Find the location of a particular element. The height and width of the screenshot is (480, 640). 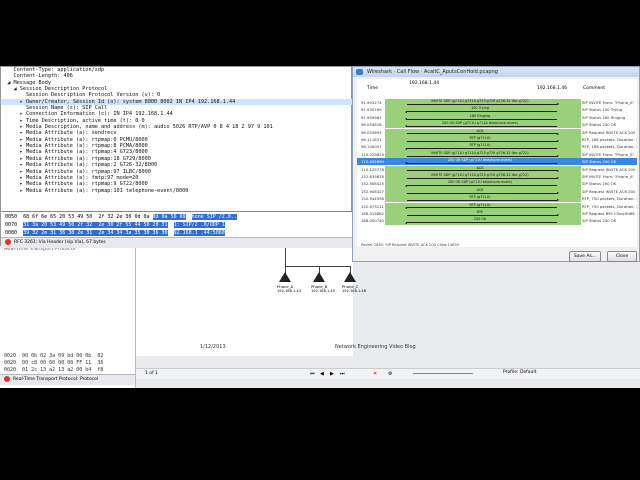

flow-message: 200 OK is located at coordinates (480, 219).